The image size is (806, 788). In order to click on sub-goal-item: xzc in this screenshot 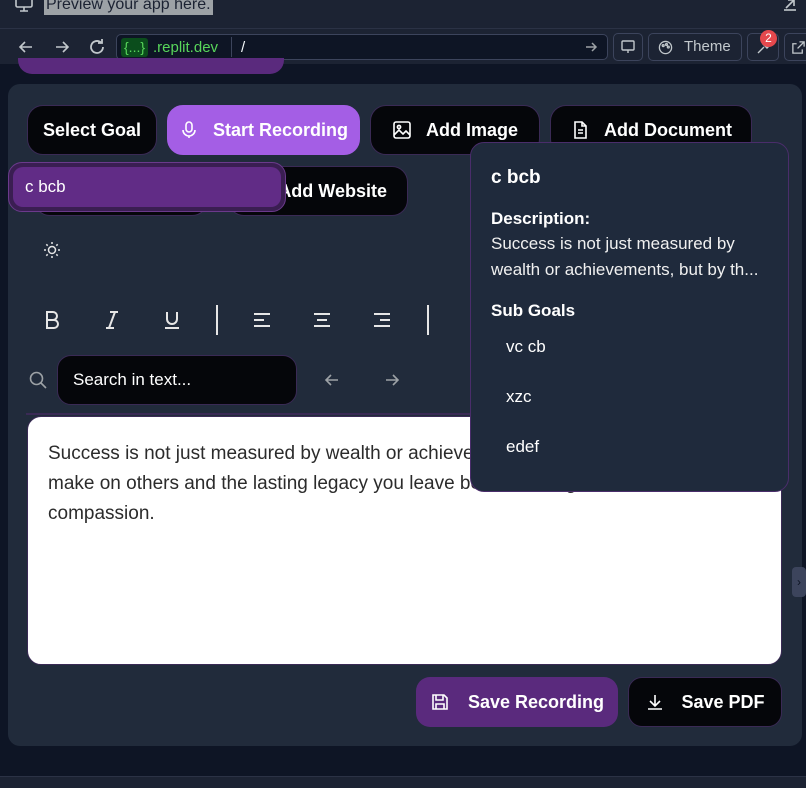, I will do `click(629, 410)`.